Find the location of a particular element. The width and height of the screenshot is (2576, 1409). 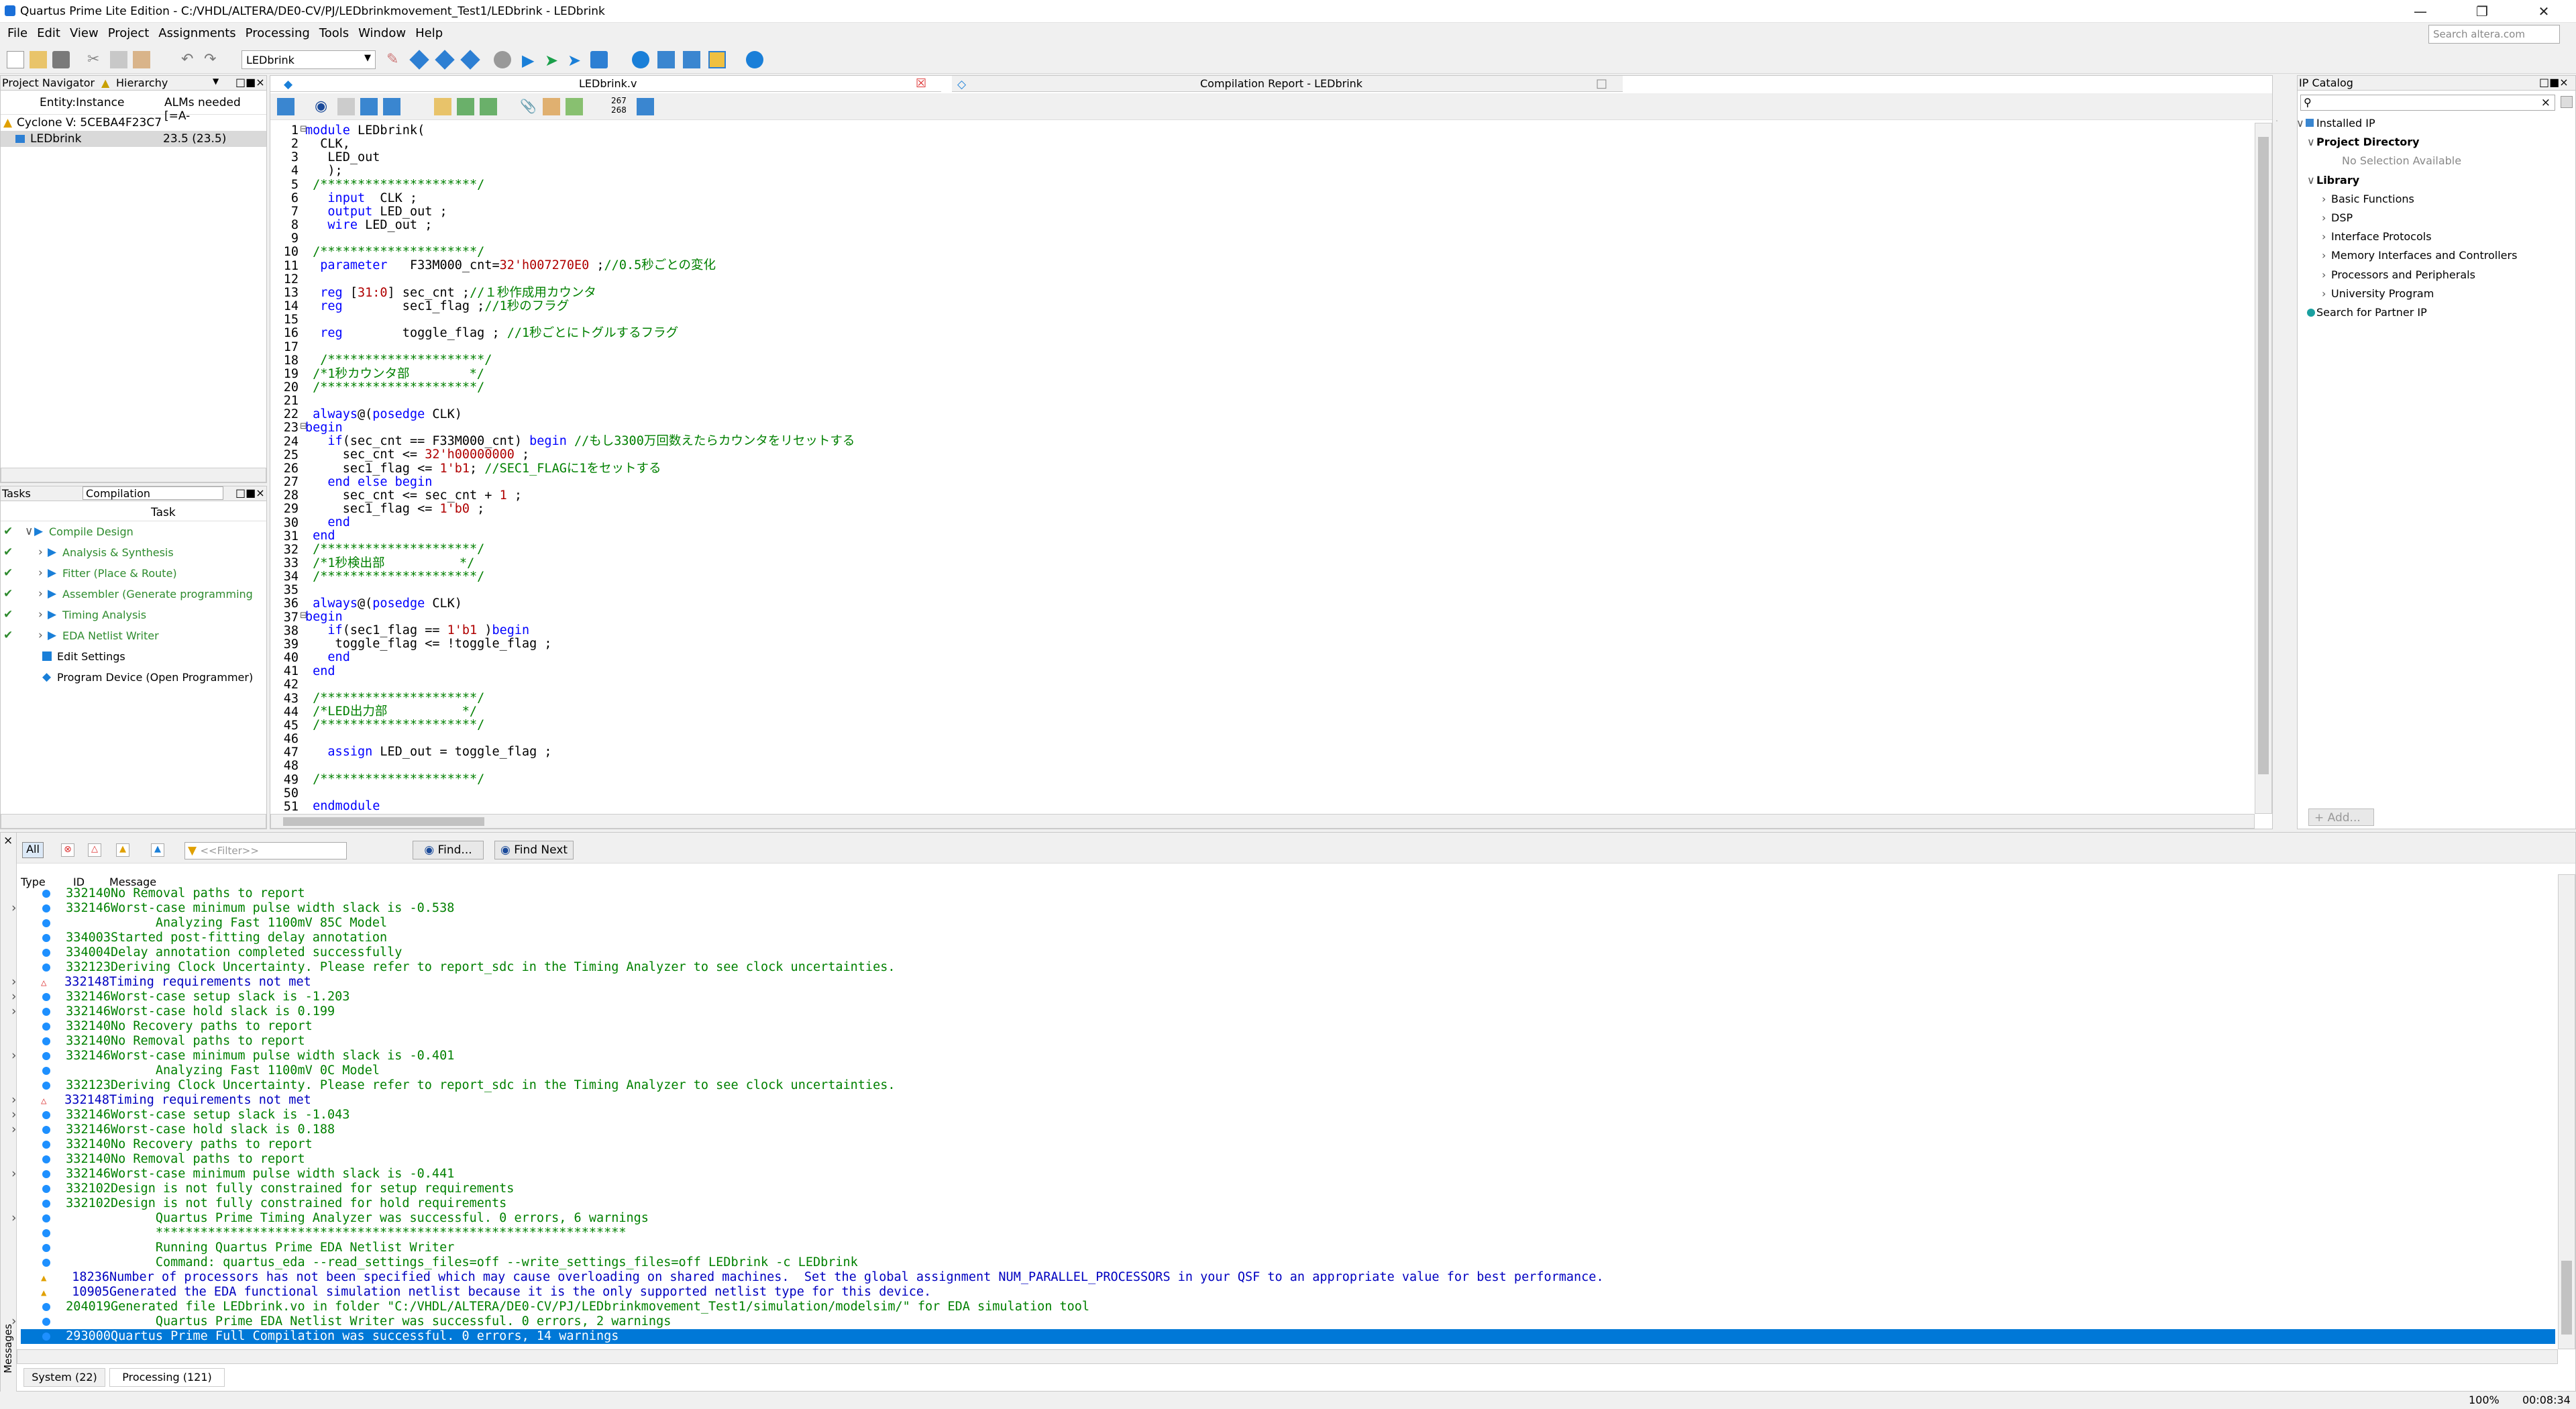

task-row: ✔ › ▶ EDA Netlist Writer is located at coordinates (133, 635).